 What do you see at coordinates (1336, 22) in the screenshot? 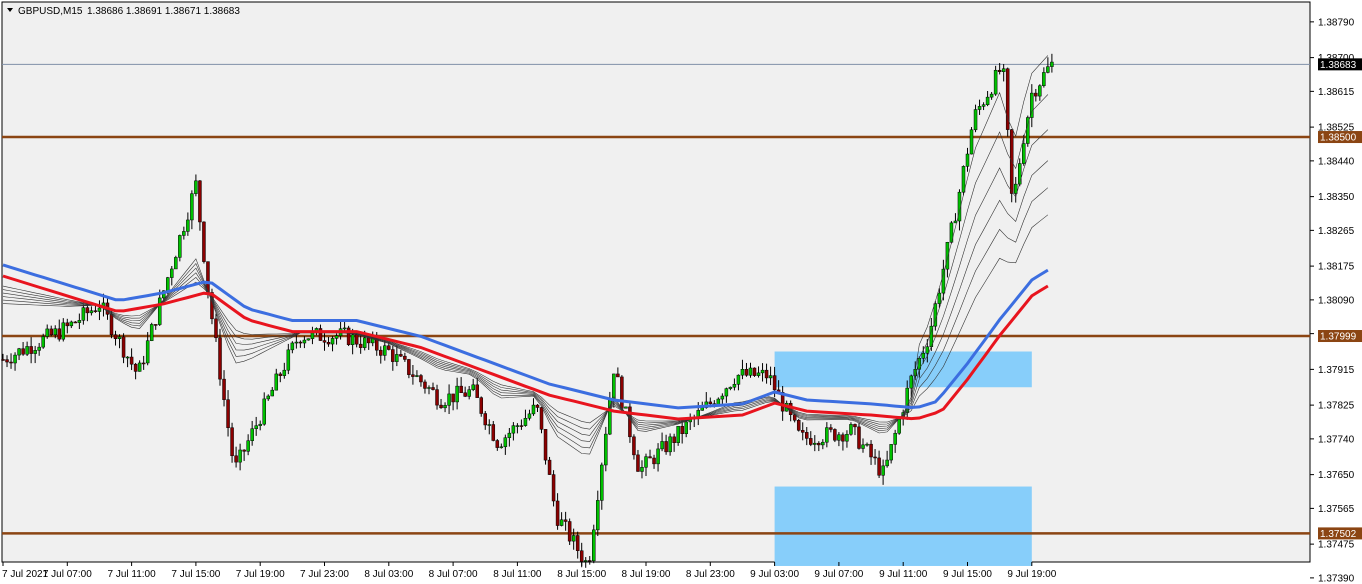
I see `y-tick-label: 1.38790` at bounding box center [1336, 22].